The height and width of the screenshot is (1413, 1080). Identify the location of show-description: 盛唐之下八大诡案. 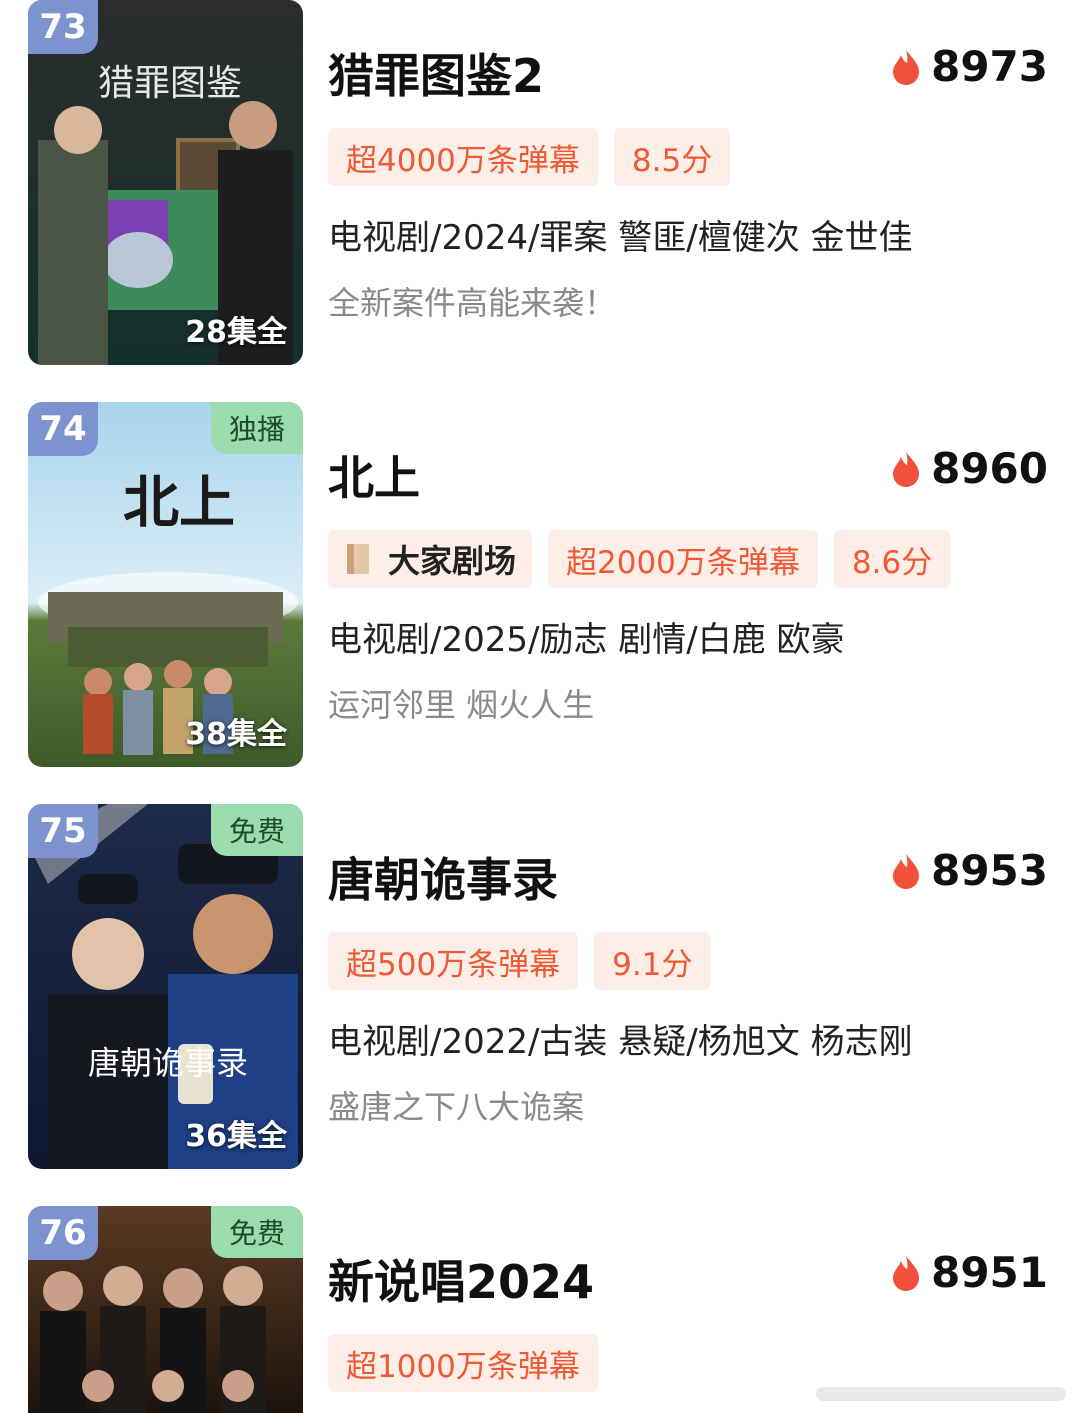
(456, 1107).